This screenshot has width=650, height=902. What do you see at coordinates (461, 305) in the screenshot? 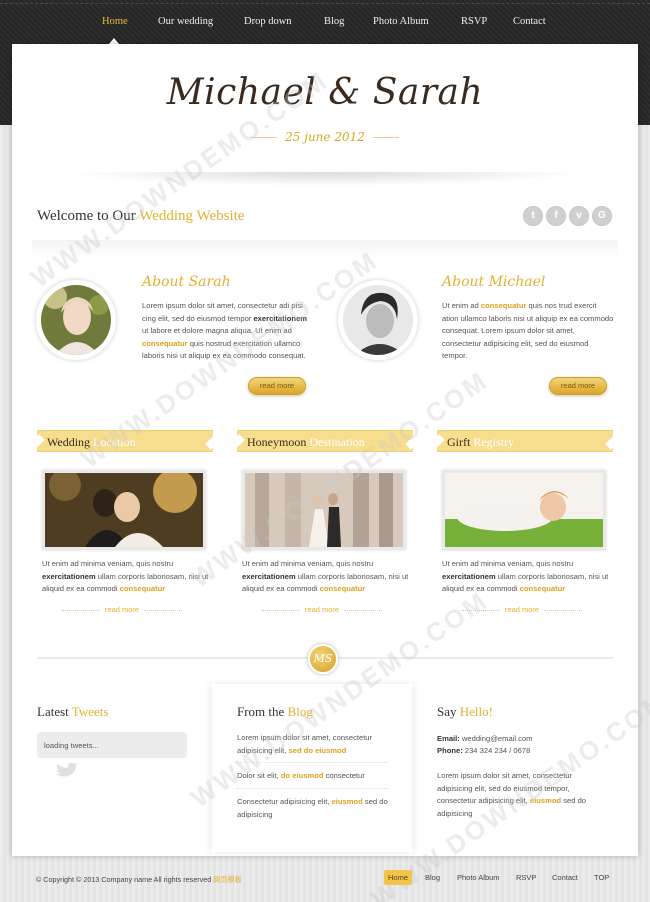
I see `about-michael-text-a: Ut enim ad` at bounding box center [461, 305].